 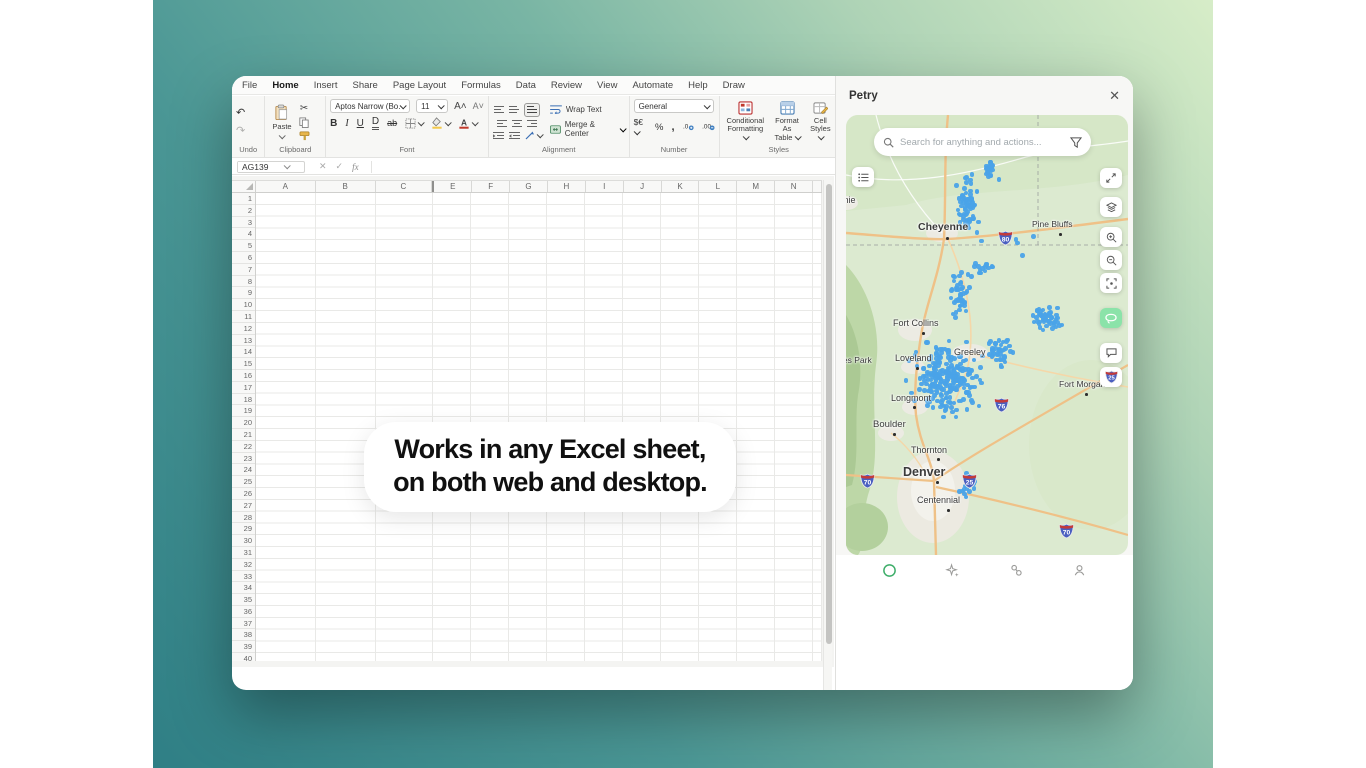 What do you see at coordinates (243, 352) in the screenshot?
I see `row-header-14: 14` at bounding box center [243, 352].